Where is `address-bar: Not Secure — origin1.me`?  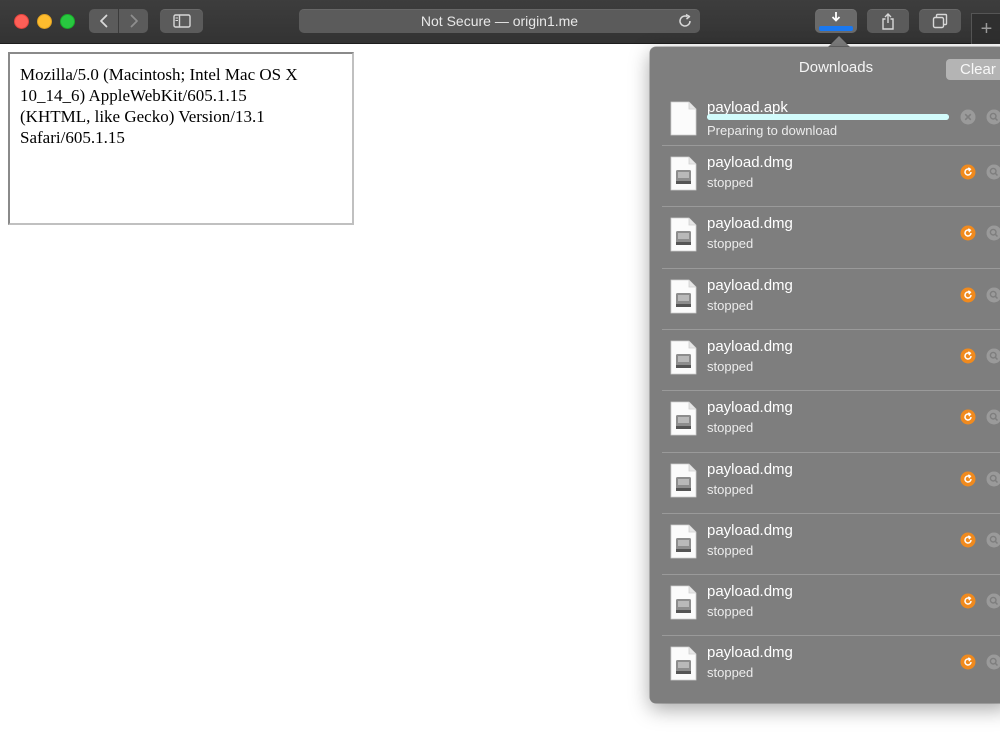
address-bar: Not Secure — origin1.me is located at coordinates (499, 21).